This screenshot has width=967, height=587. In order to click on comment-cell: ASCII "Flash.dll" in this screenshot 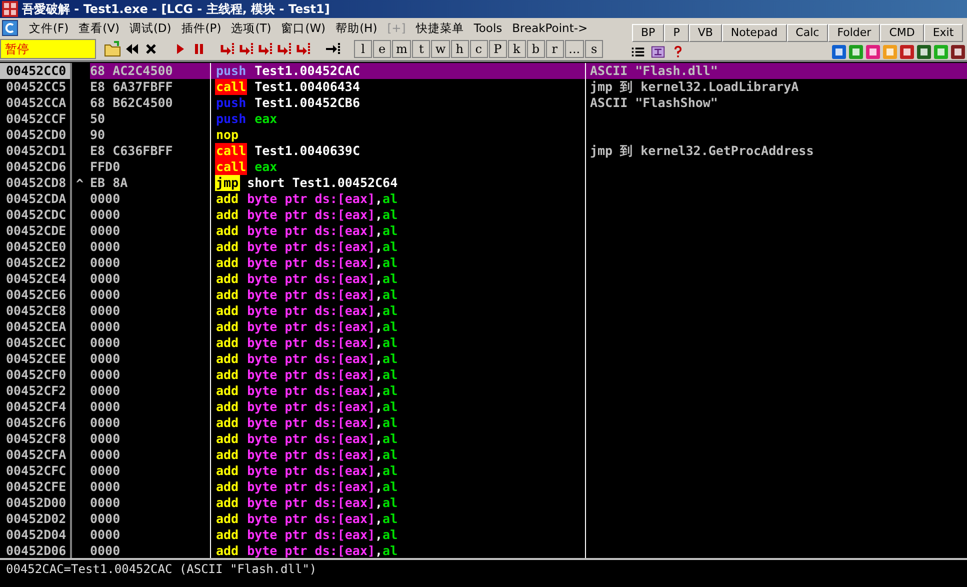, I will do `click(654, 70)`.